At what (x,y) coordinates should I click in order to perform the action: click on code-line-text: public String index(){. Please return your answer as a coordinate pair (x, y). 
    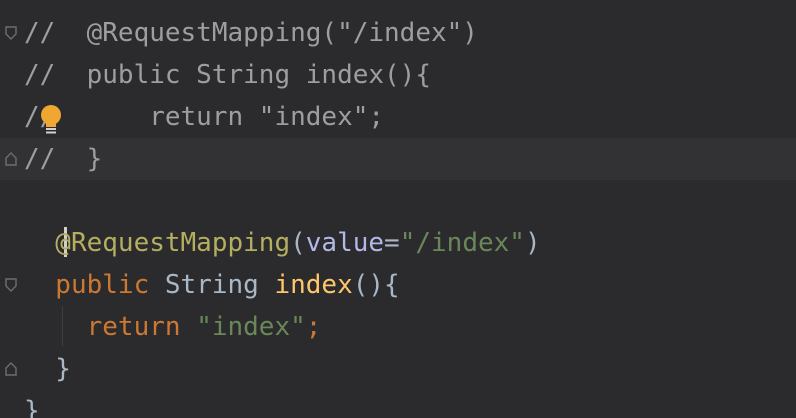
    Looking at the image, I should click on (212, 285).